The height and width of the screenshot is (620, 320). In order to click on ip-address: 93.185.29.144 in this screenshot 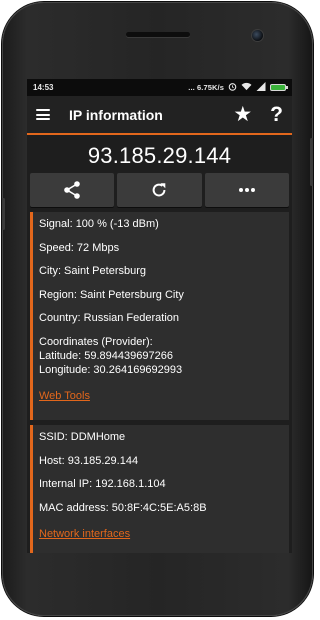, I will do `click(159, 155)`.